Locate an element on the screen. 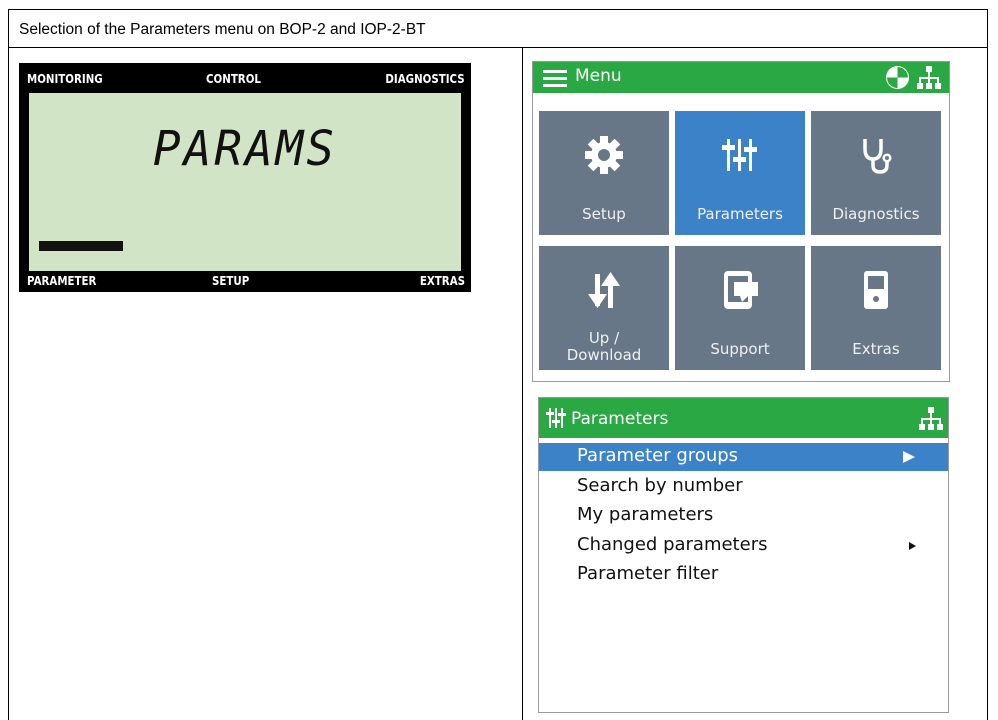 The width and height of the screenshot is (998, 720). support-icon is located at coordinates (741, 290).